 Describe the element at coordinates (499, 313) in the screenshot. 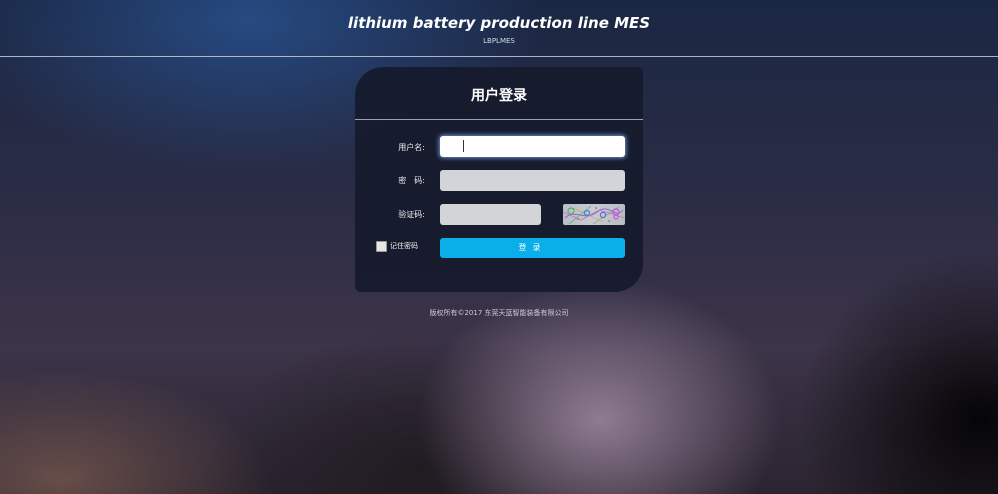

I see `footer-copyright: 版权所有©2017 东莞天蓝智能装备有限公司` at that location.